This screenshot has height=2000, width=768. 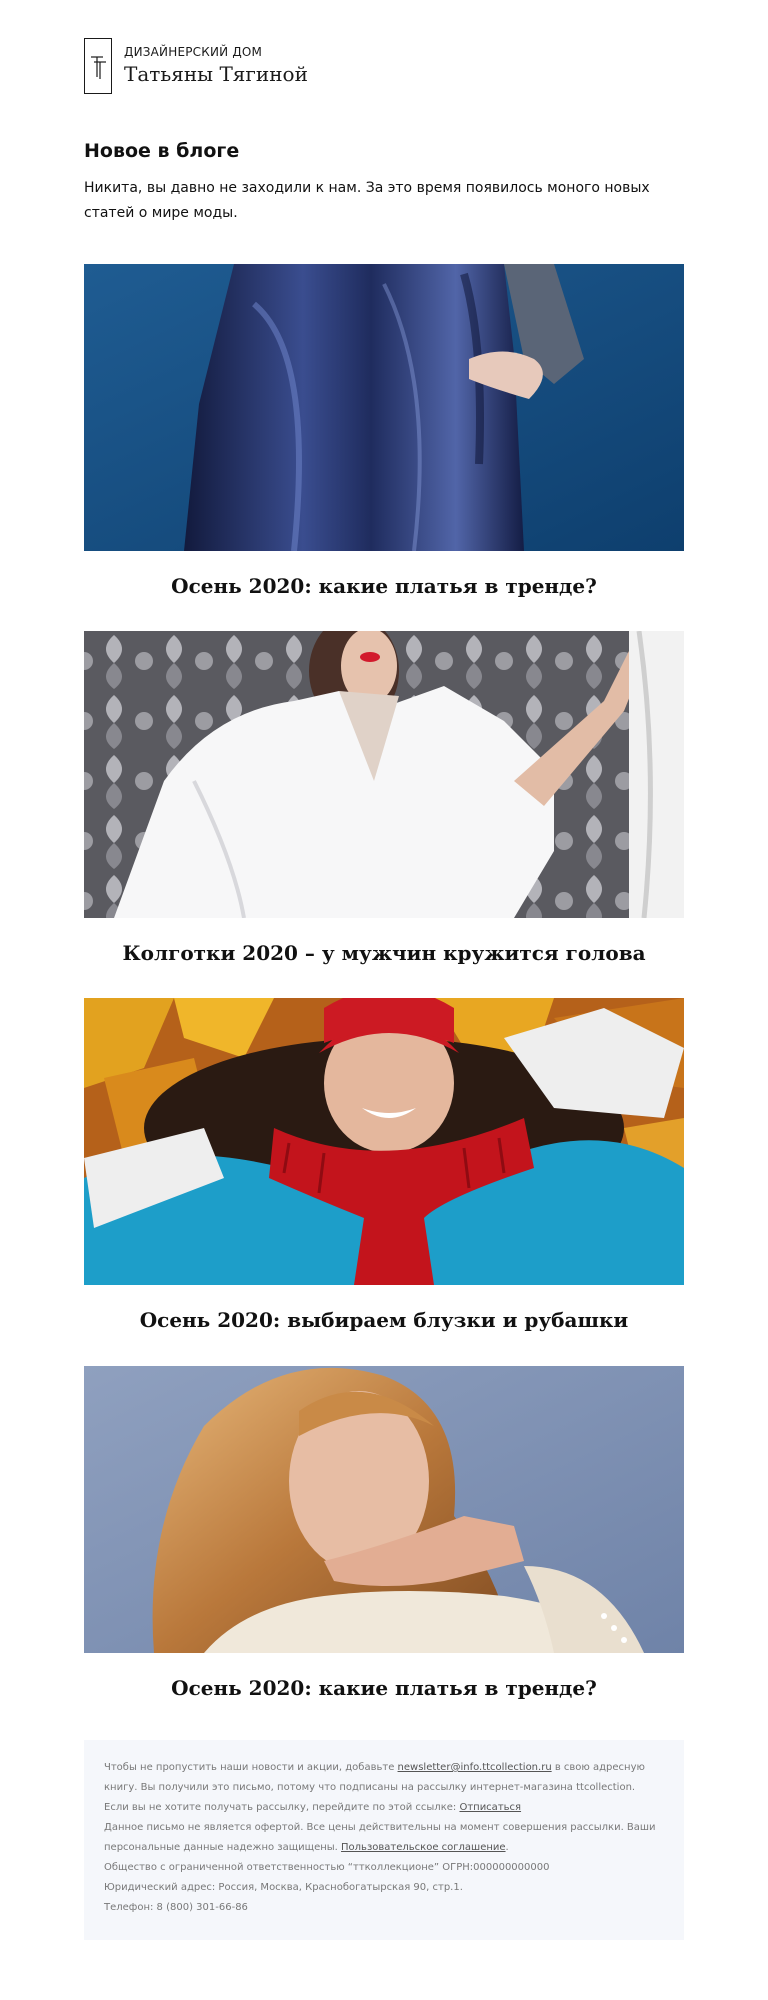 I want to click on article-card: Колготки 2020 – у мужчин кружится голова, so click(x=384, y=798).